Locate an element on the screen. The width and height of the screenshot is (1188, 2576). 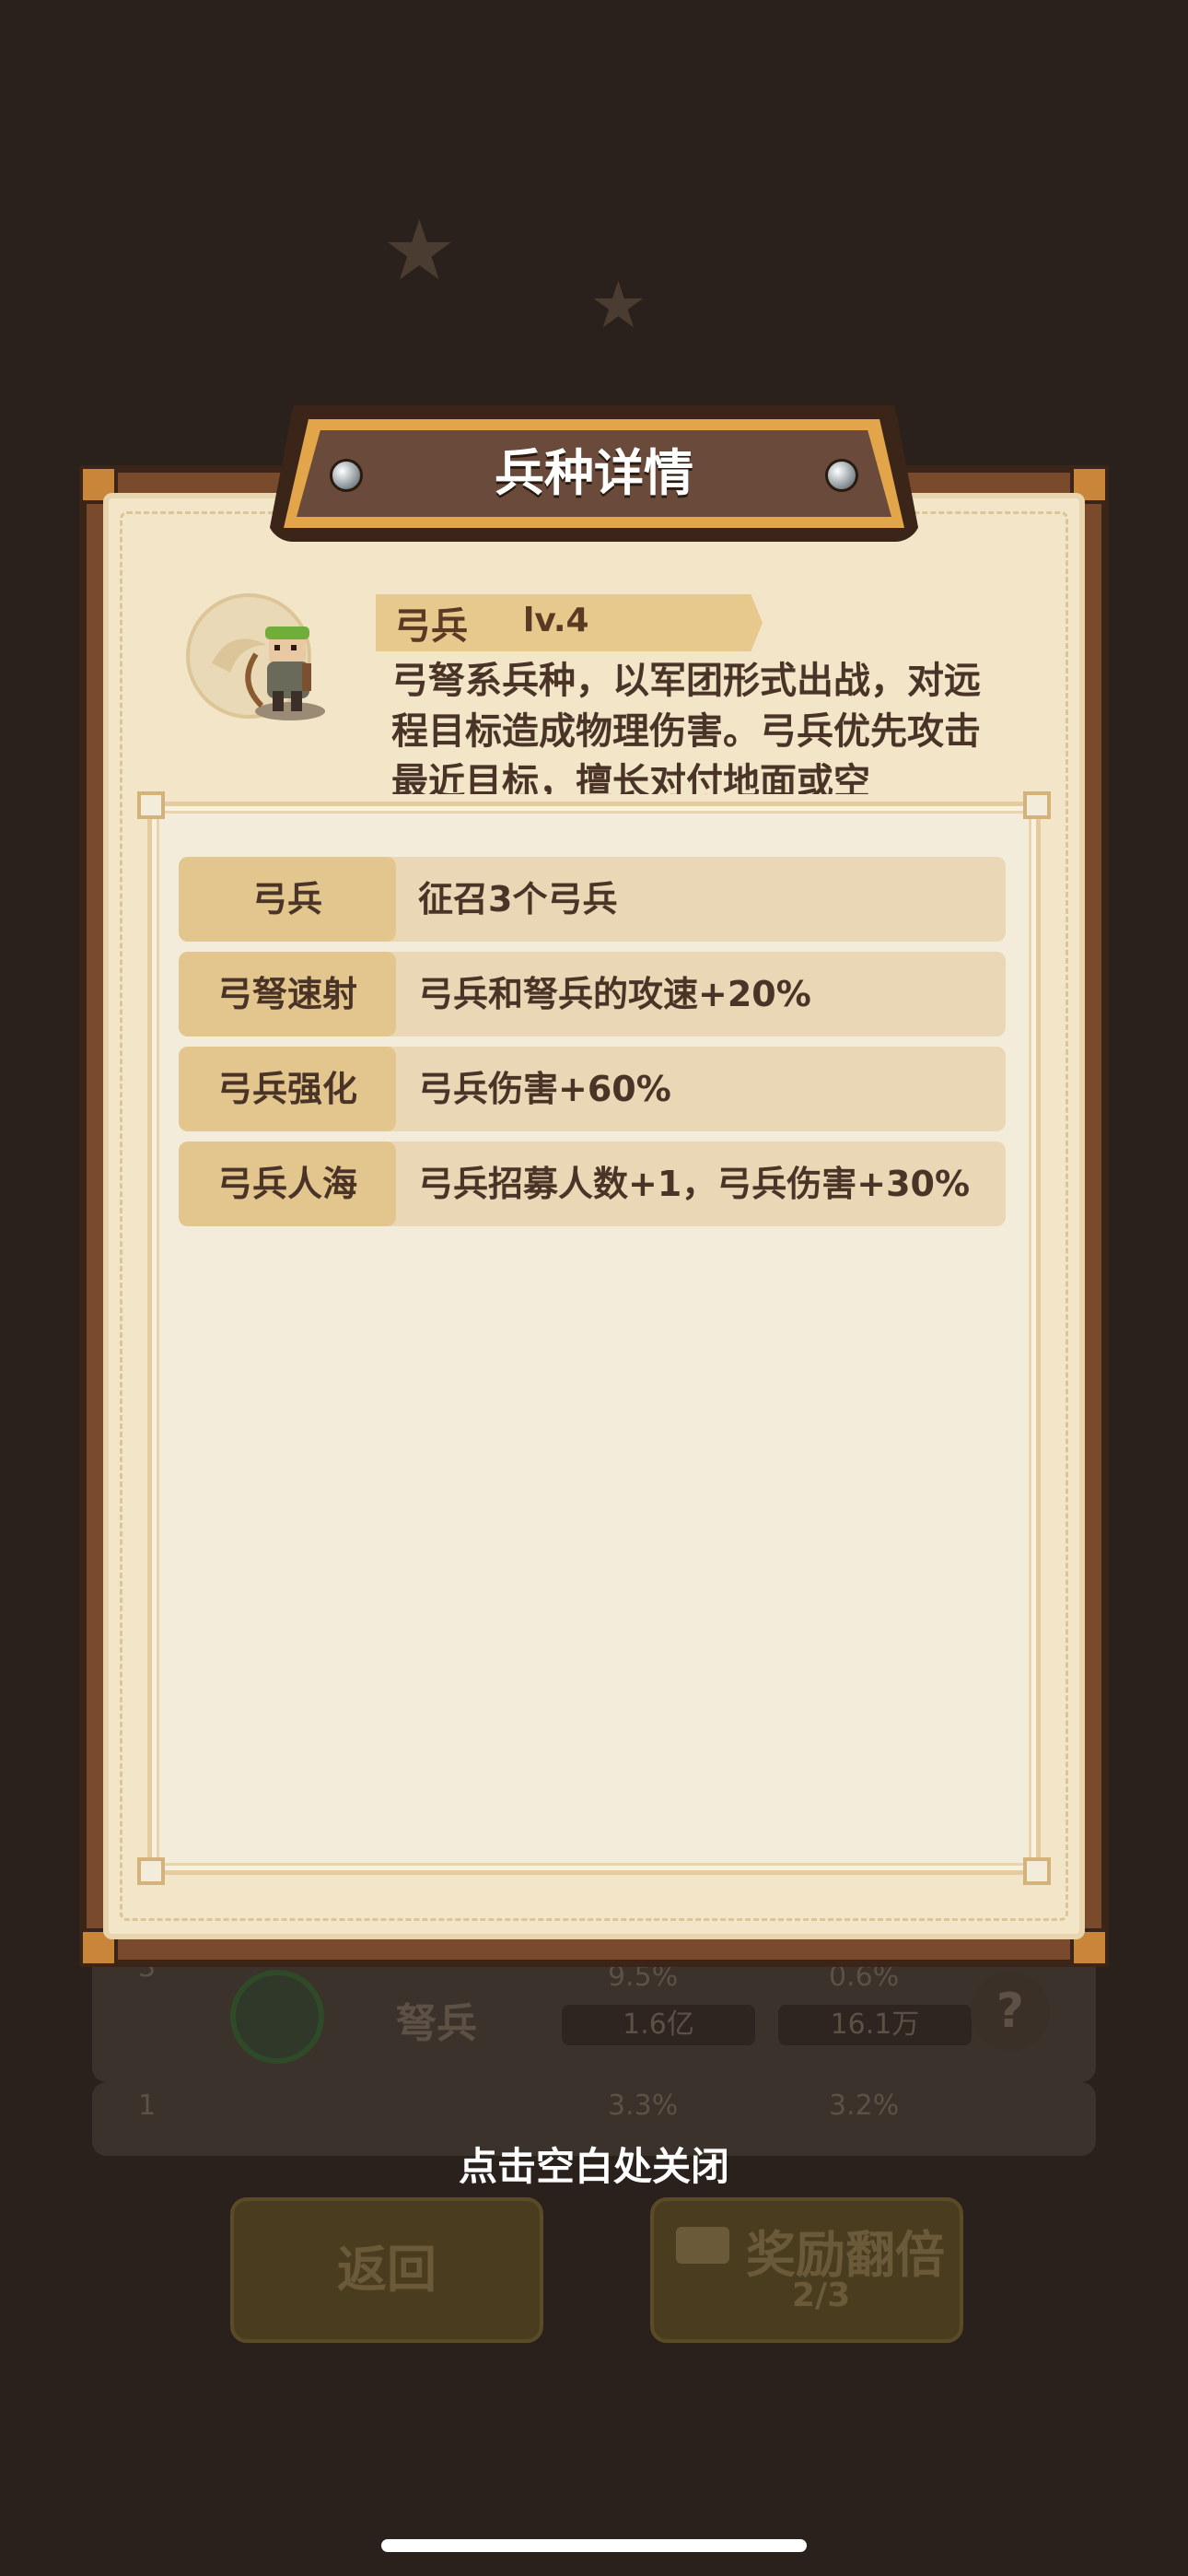
skill-row: 弓兵强化 弓兵伤害+60% is located at coordinates (592, 1089).